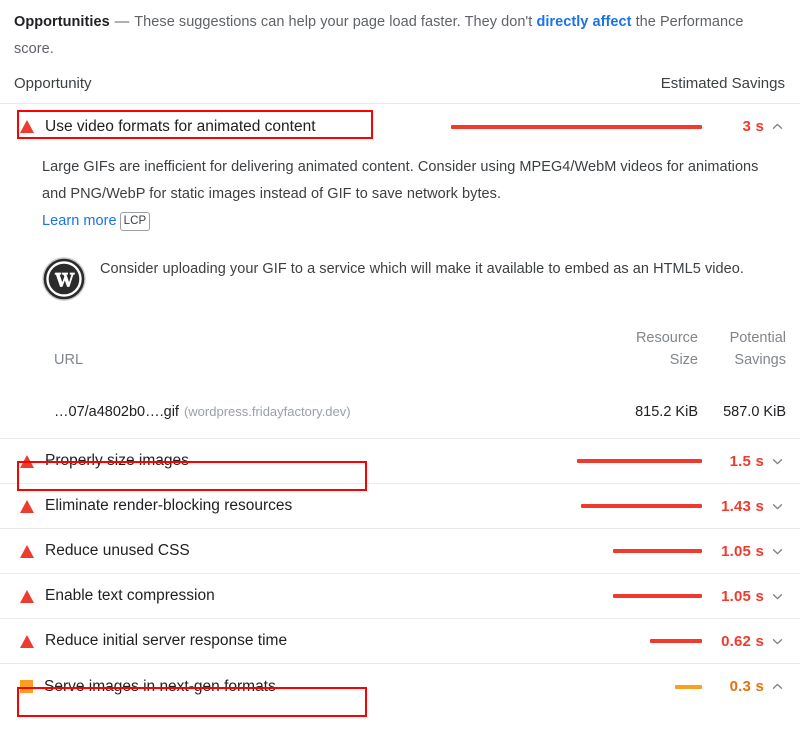 The image size is (800, 739). Describe the element at coordinates (722, 83) in the screenshot. I see `column-header-estimated-savings: Estimated Savings` at that location.